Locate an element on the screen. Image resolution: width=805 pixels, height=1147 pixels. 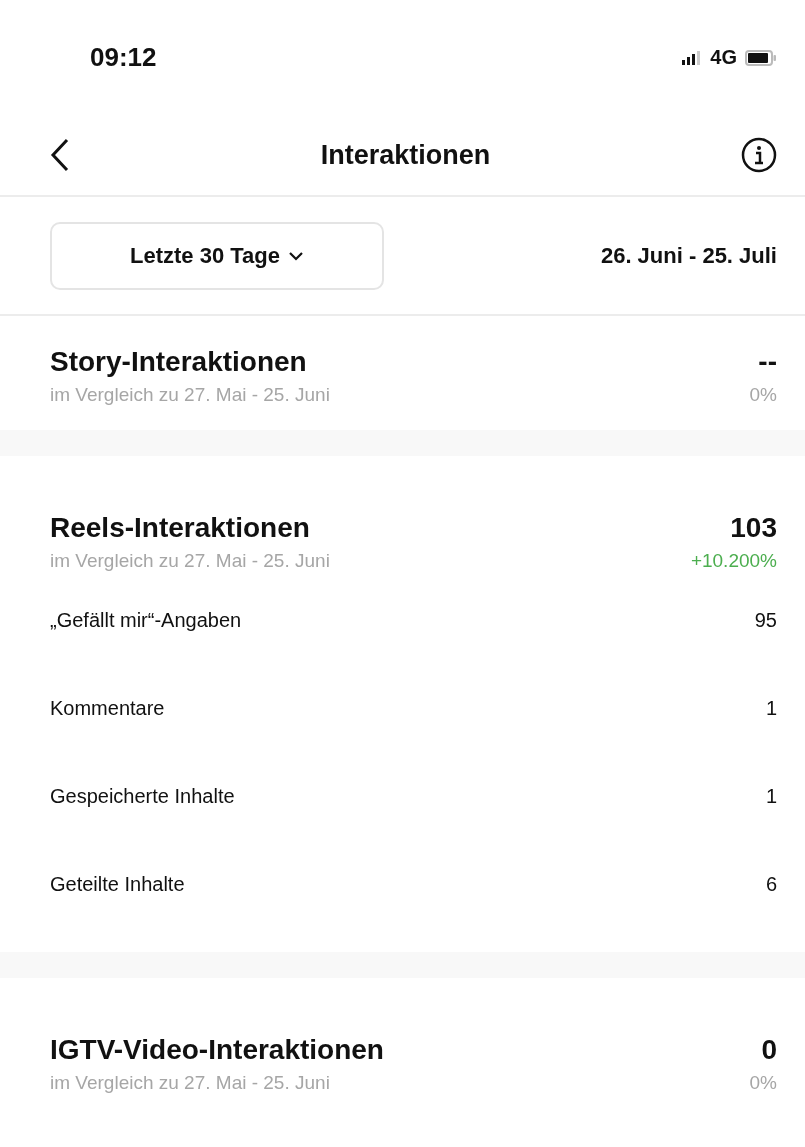
info-button is located at coordinates (759, 155).